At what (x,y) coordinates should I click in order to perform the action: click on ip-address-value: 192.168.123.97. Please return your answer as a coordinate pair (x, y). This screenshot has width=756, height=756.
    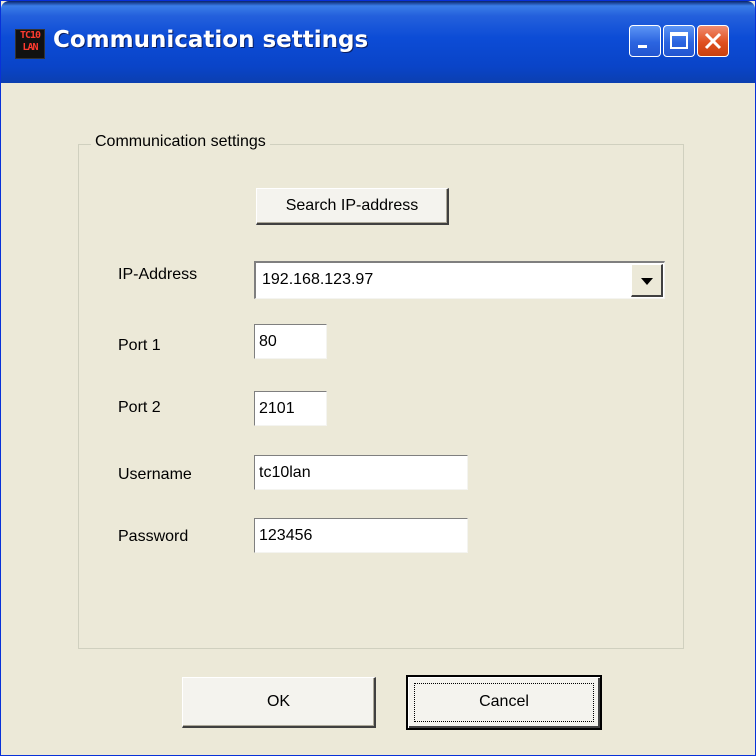
    Looking at the image, I should click on (318, 279).